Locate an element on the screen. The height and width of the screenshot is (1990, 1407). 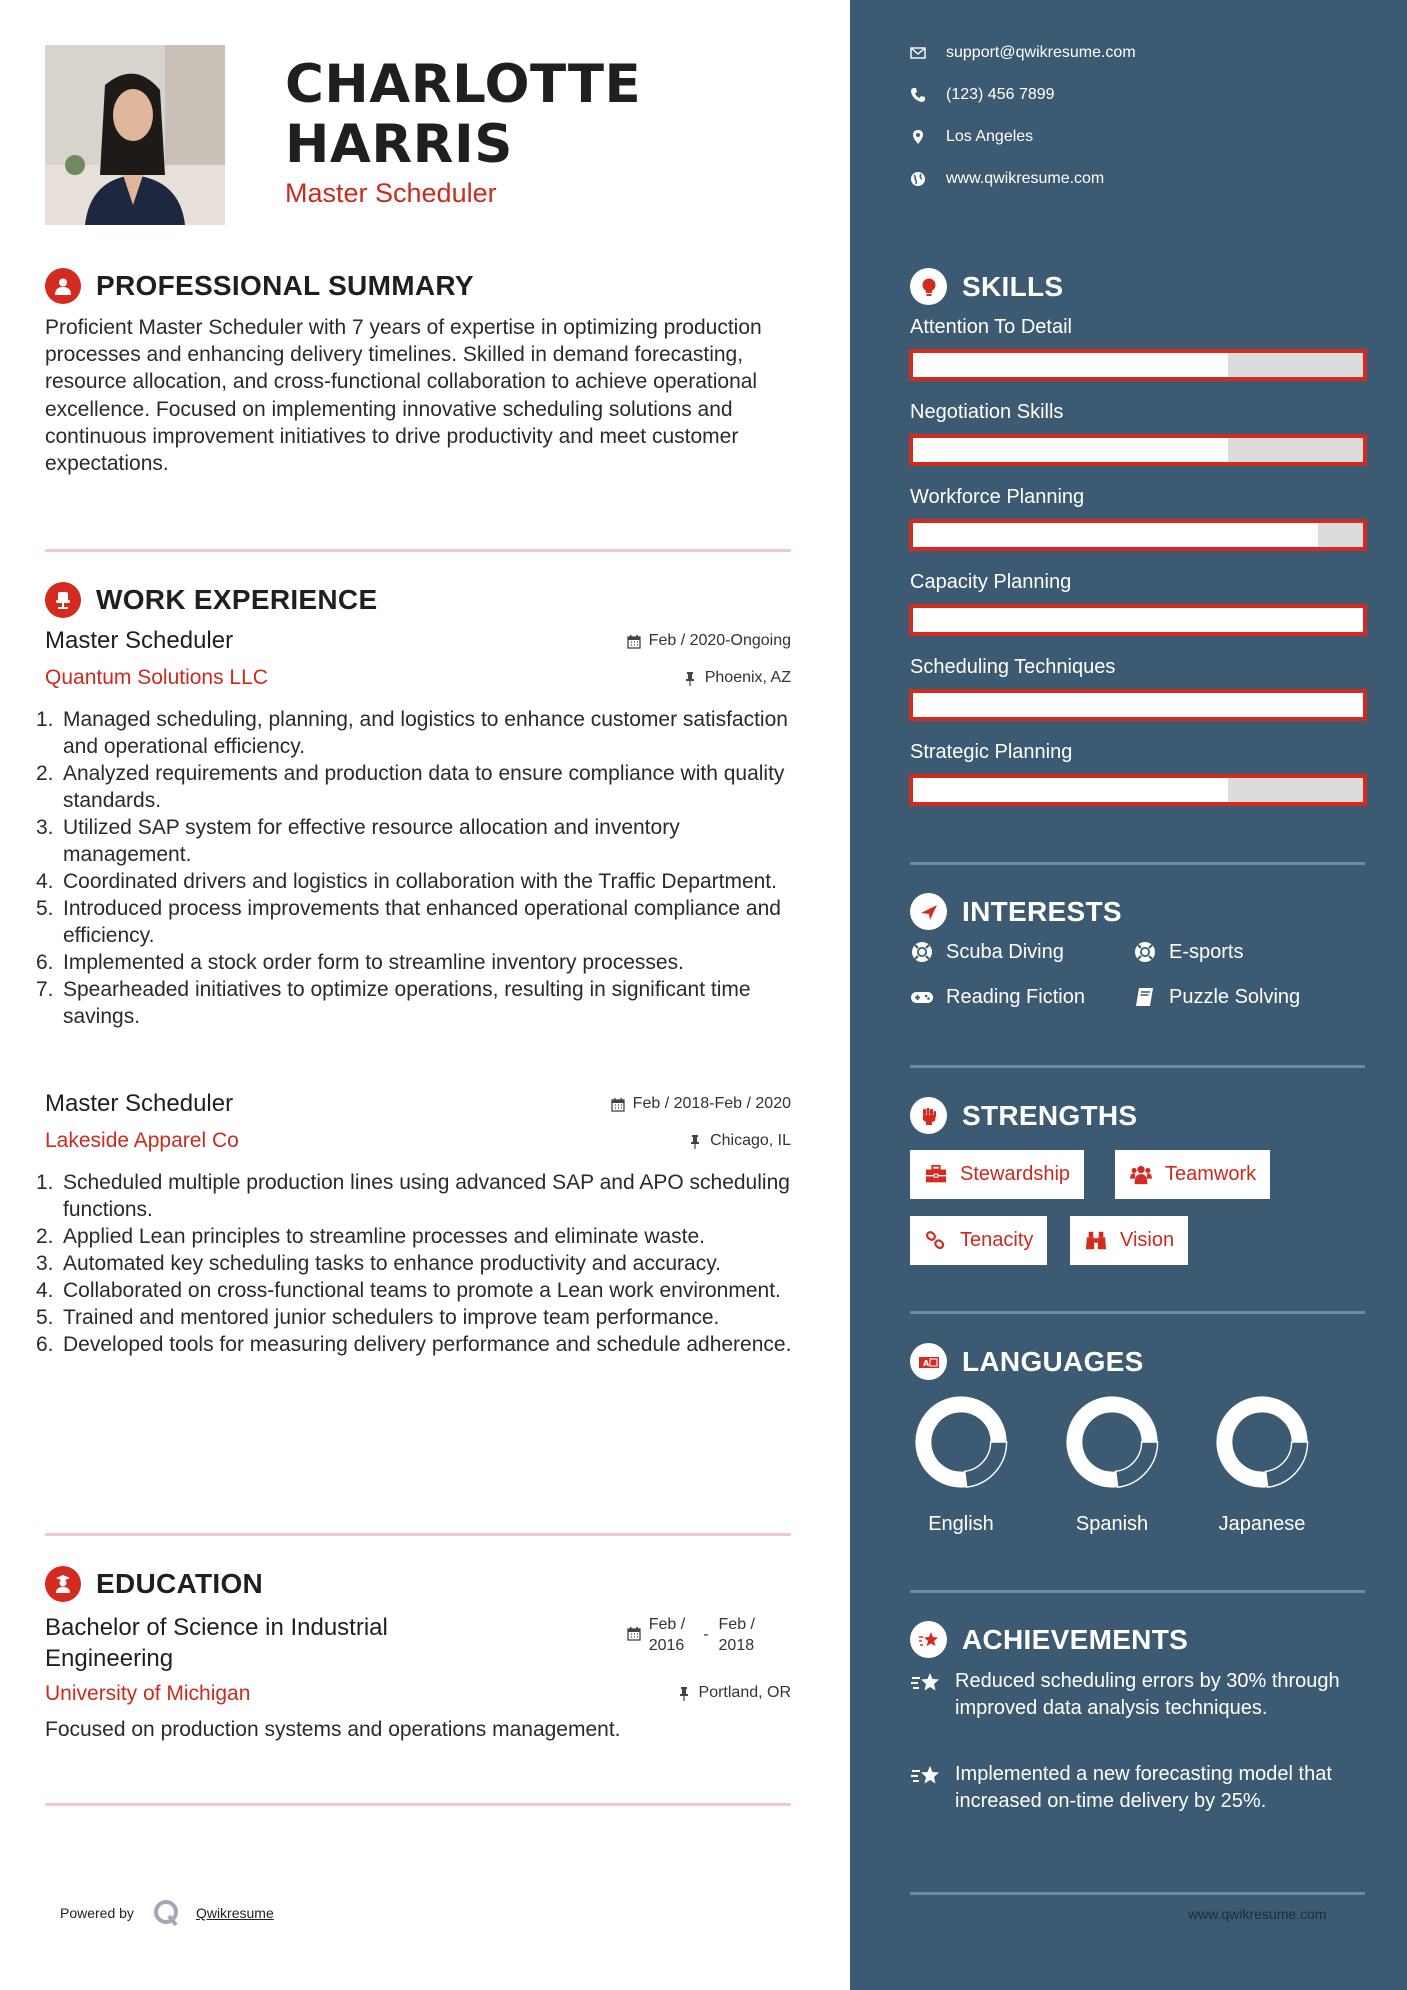
language-item: Japanese is located at coordinates (1262, 1465).